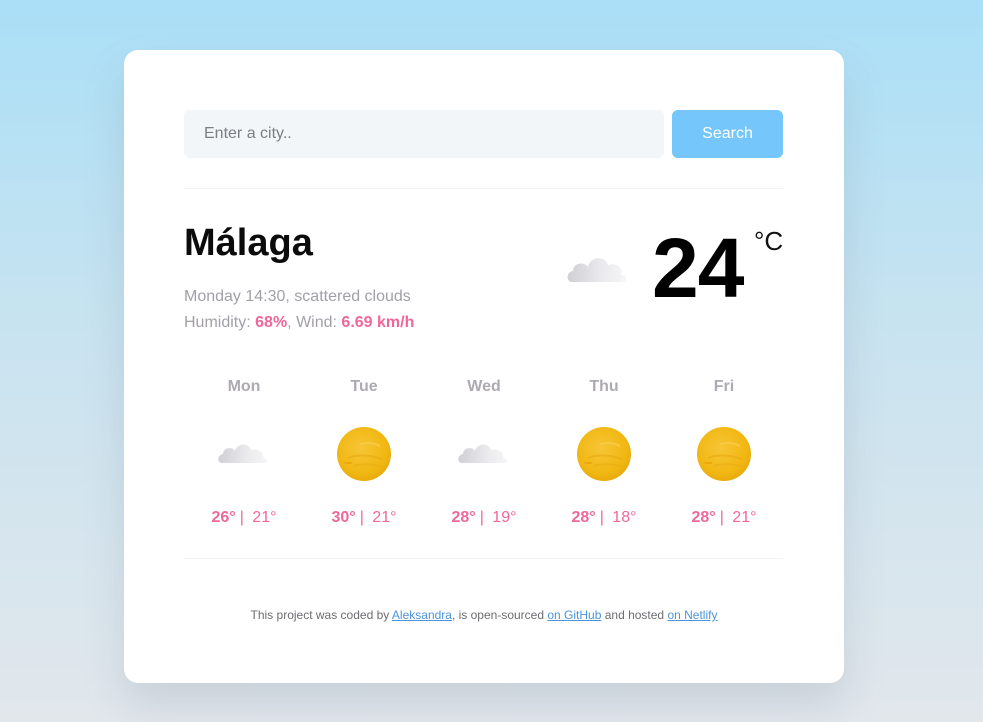 This screenshot has height=722, width=983. Describe the element at coordinates (422, 615) in the screenshot. I see `author-link: Aleksandra` at that location.